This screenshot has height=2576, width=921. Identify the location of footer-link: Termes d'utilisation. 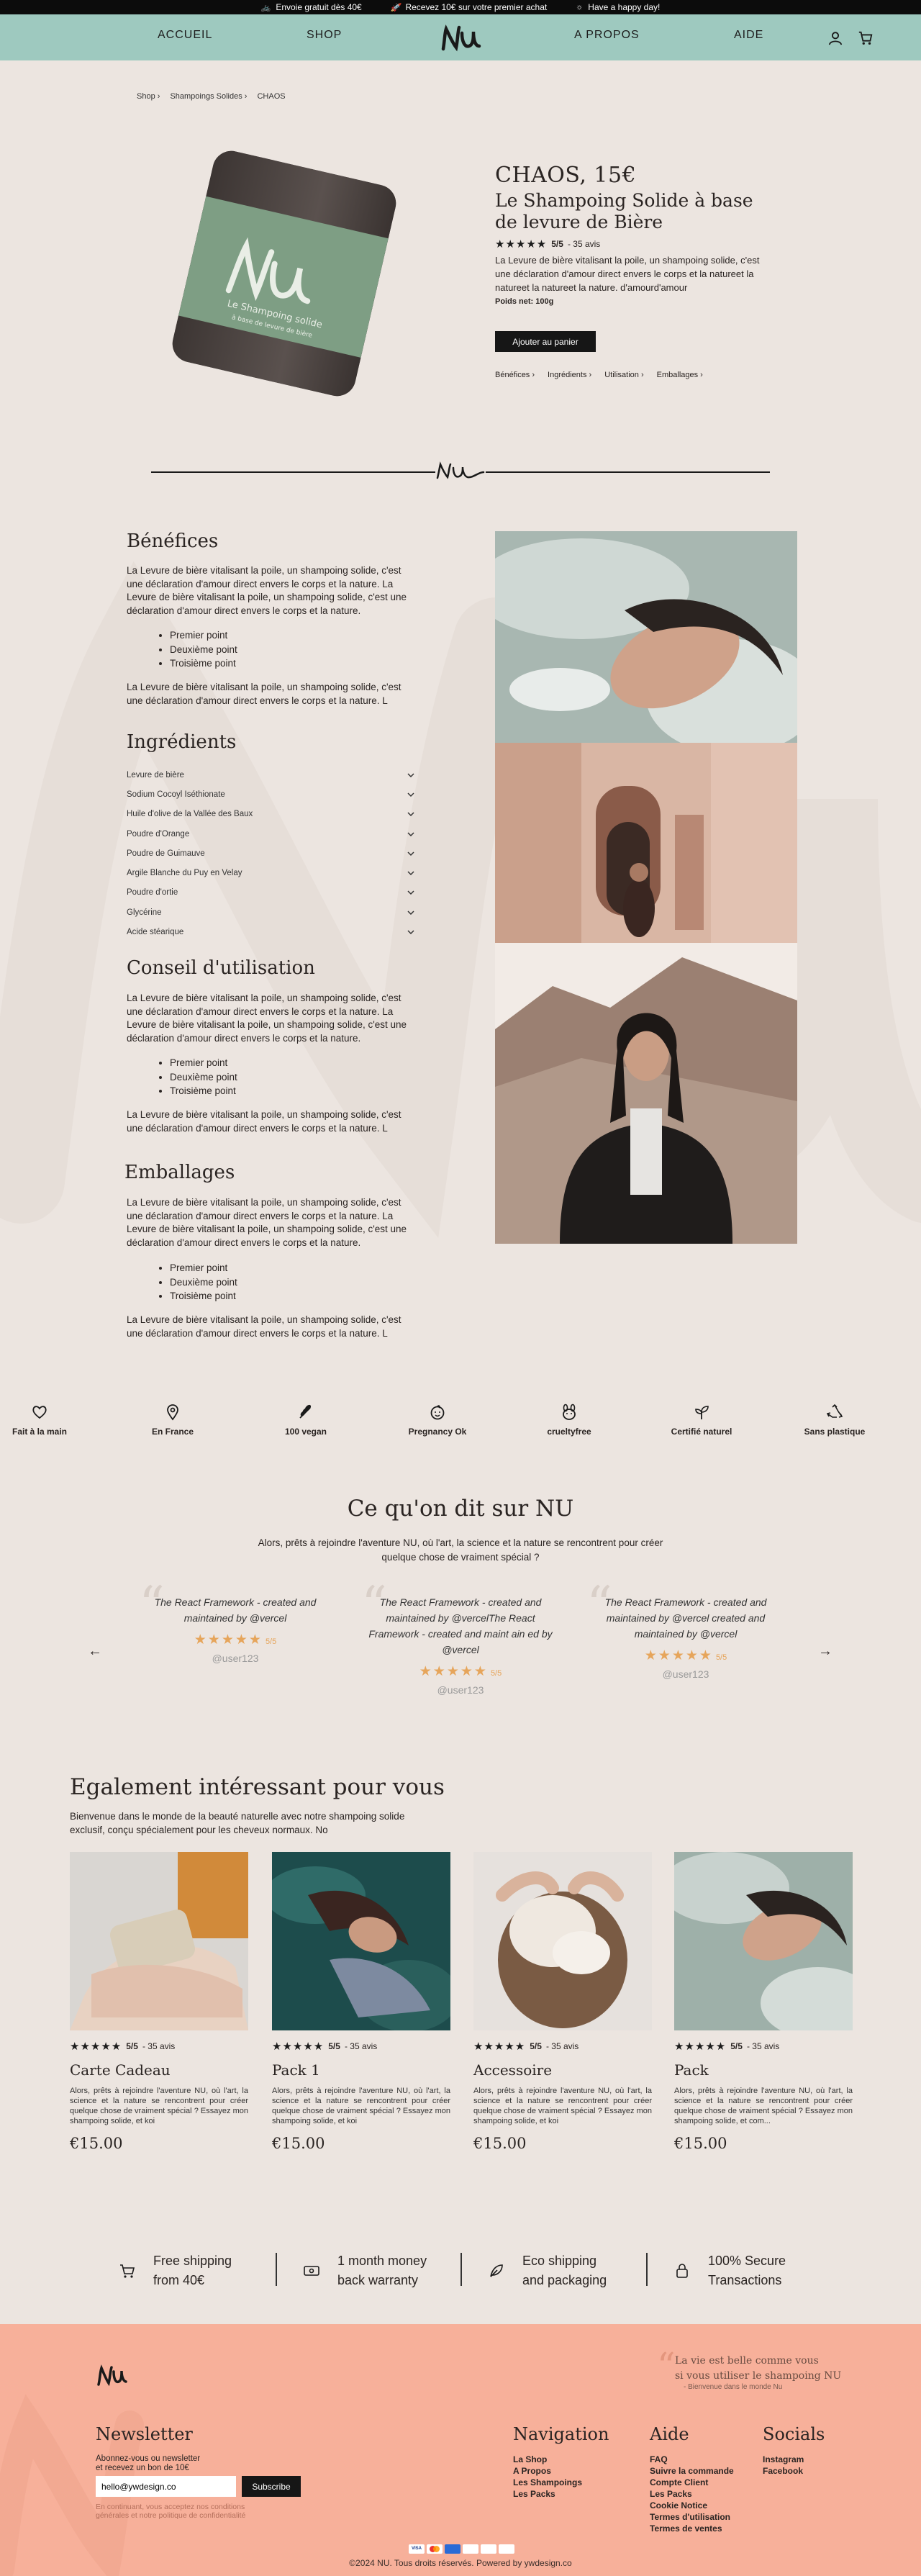
(692, 2517).